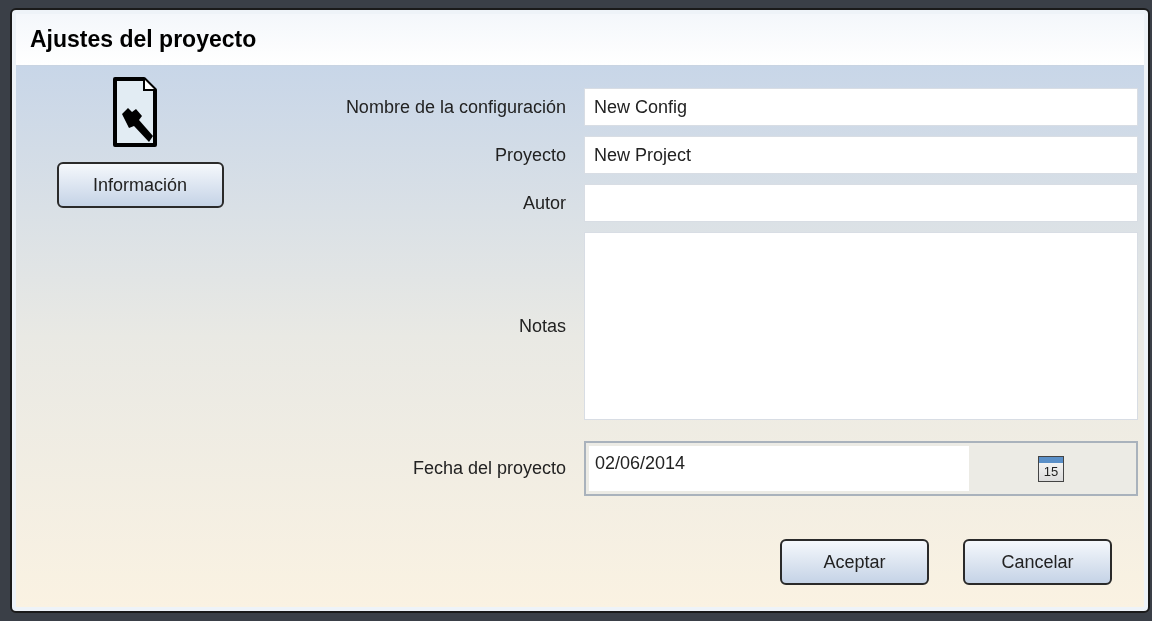 Image resolution: width=1152 pixels, height=621 pixels. What do you see at coordinates (854, 562) in the screenshot?
I see `accept-button: Aceptar` at bounding box center [854, 562].